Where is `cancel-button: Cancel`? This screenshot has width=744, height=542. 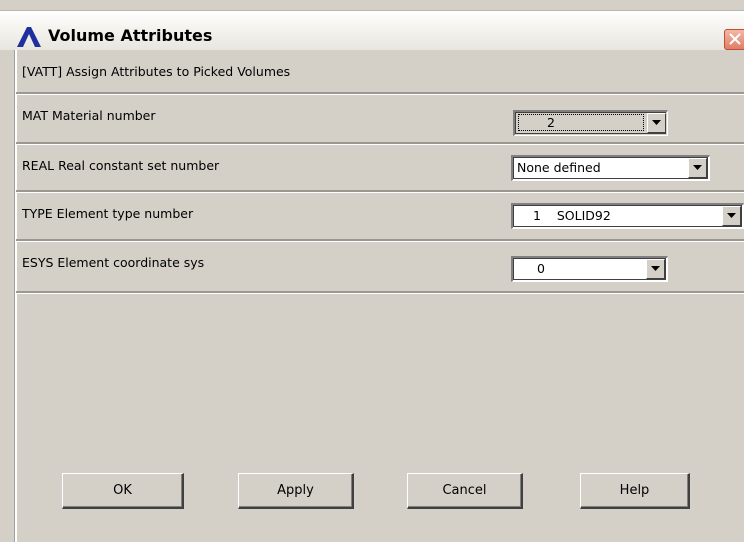
cancel-button: Cancel is located at coordinates (465, 491).